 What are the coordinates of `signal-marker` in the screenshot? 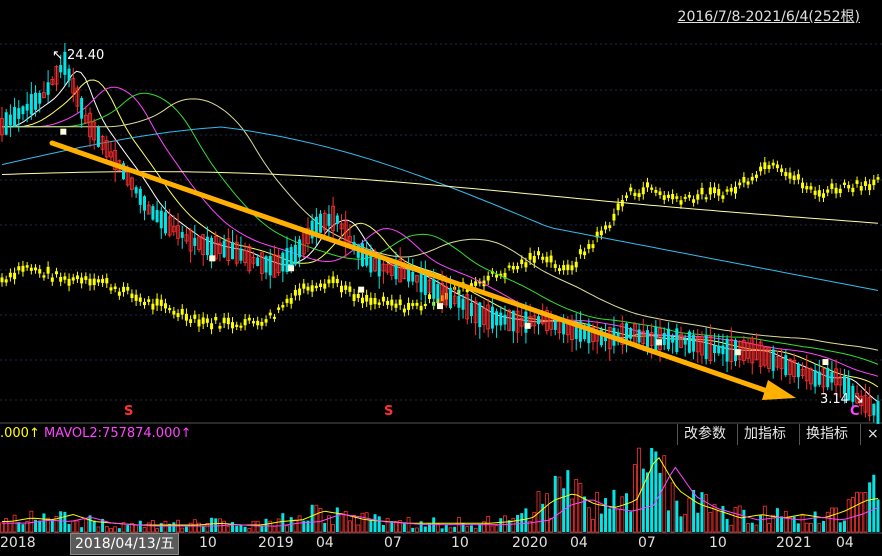 It's located at (212, 258).